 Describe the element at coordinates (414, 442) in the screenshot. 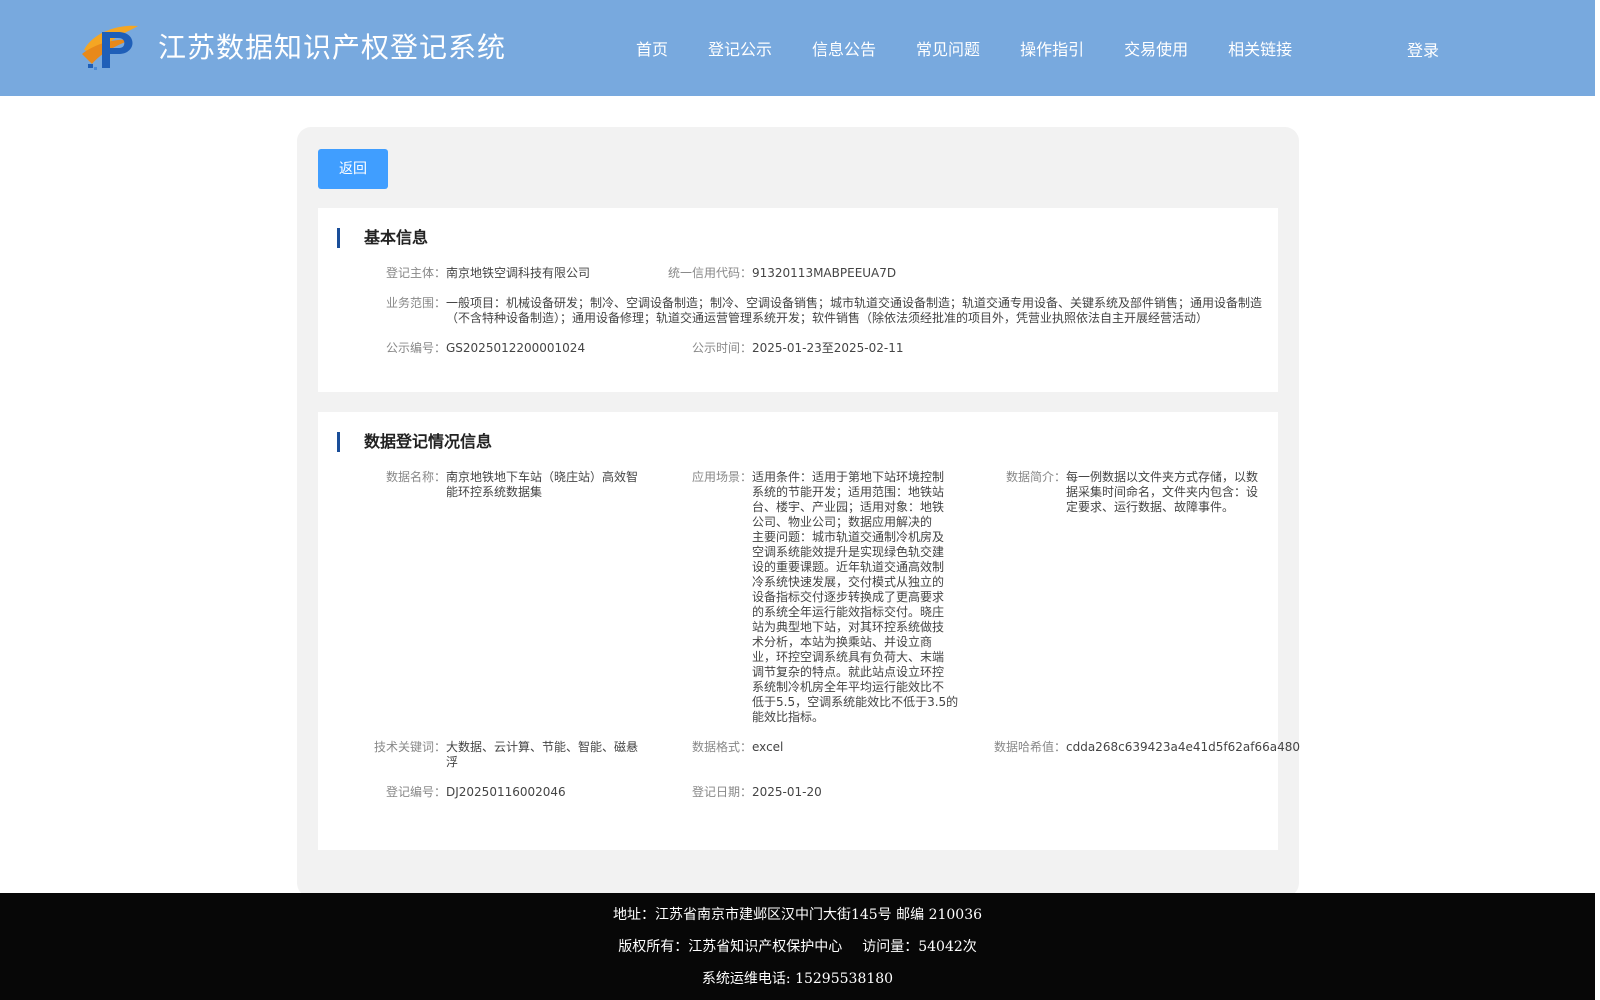

I see `section-title-data-registration: 数据登记情况信息` at that location.